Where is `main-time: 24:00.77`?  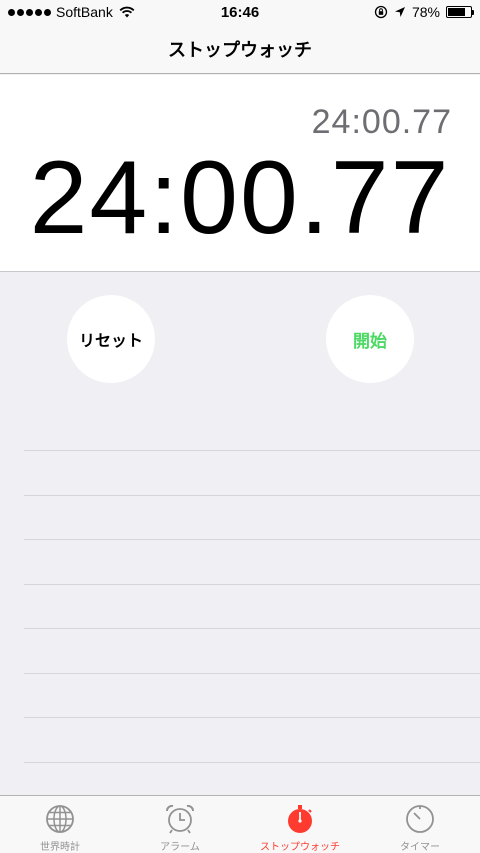
main-time: 24:00.77 is located at coordinates (240, 198).